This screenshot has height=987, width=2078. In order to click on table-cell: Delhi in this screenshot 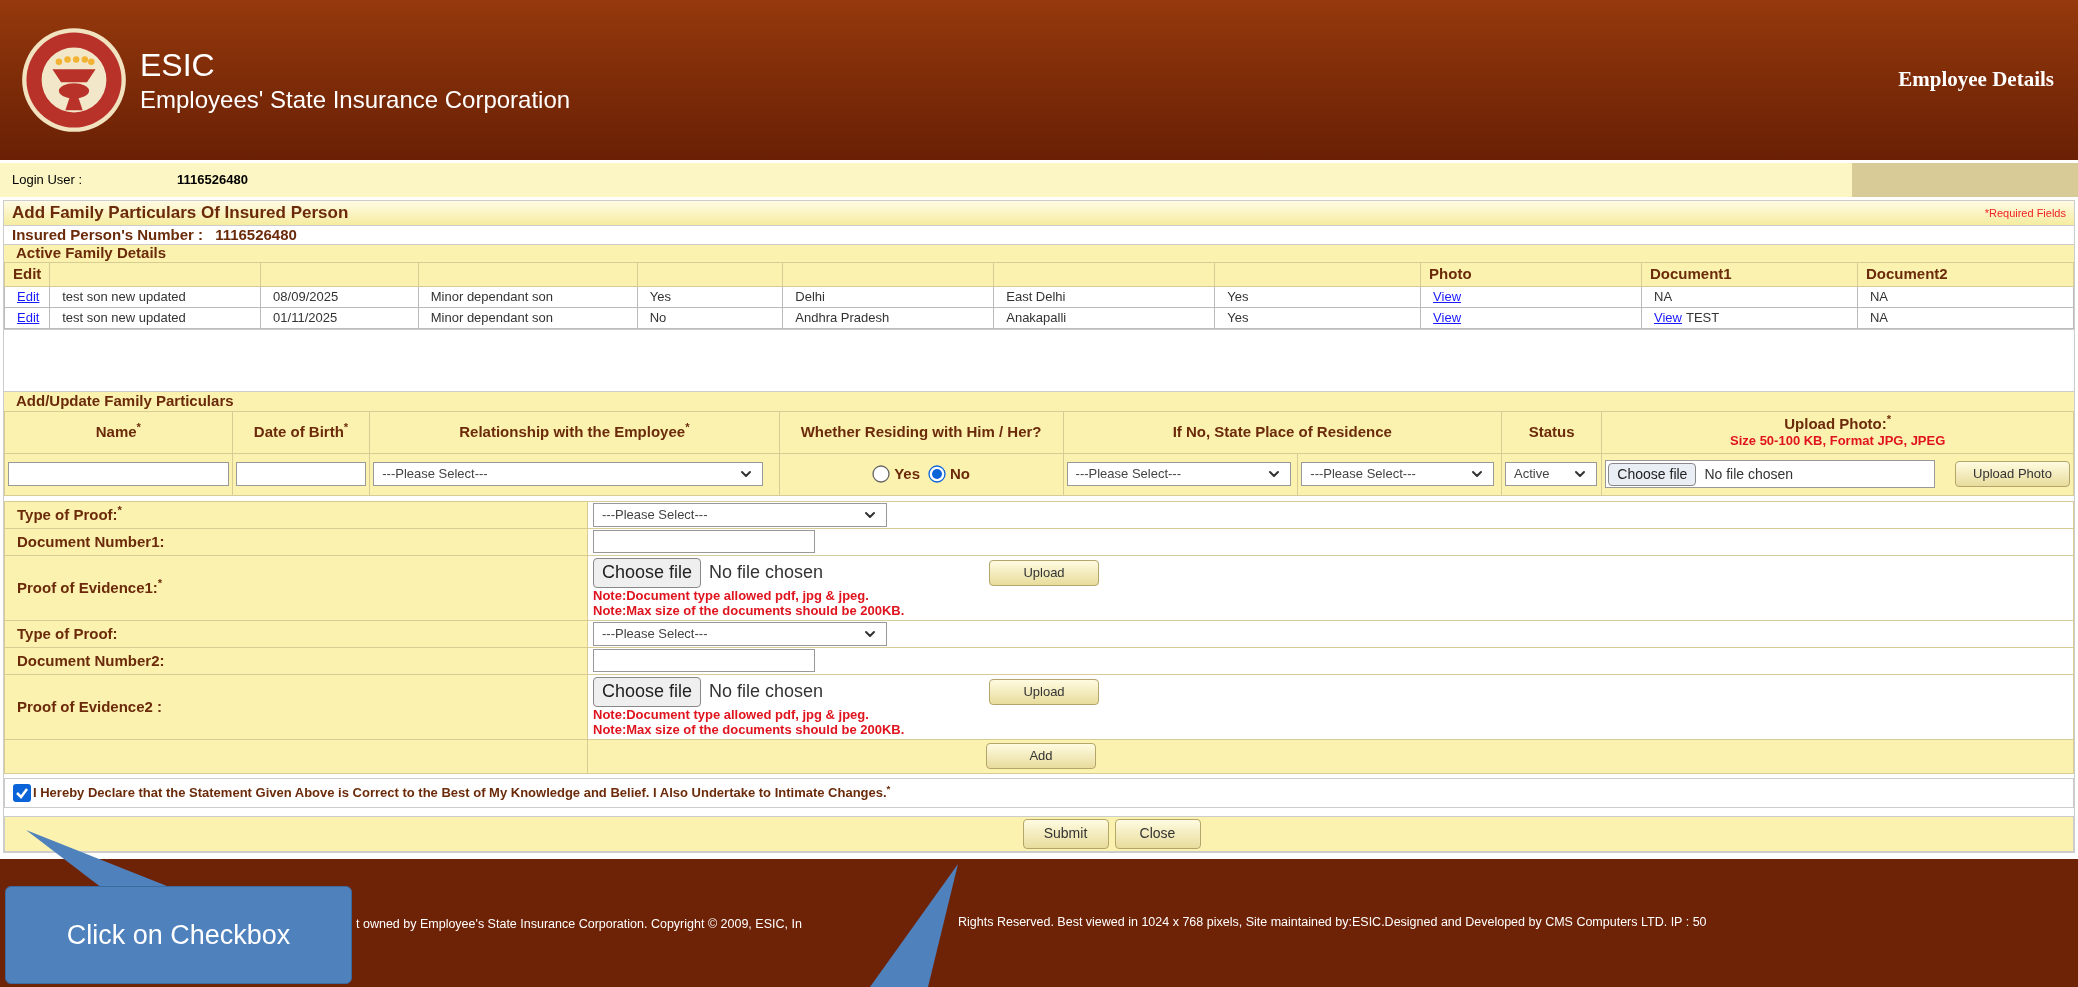, I will do `click(888, 296)`.